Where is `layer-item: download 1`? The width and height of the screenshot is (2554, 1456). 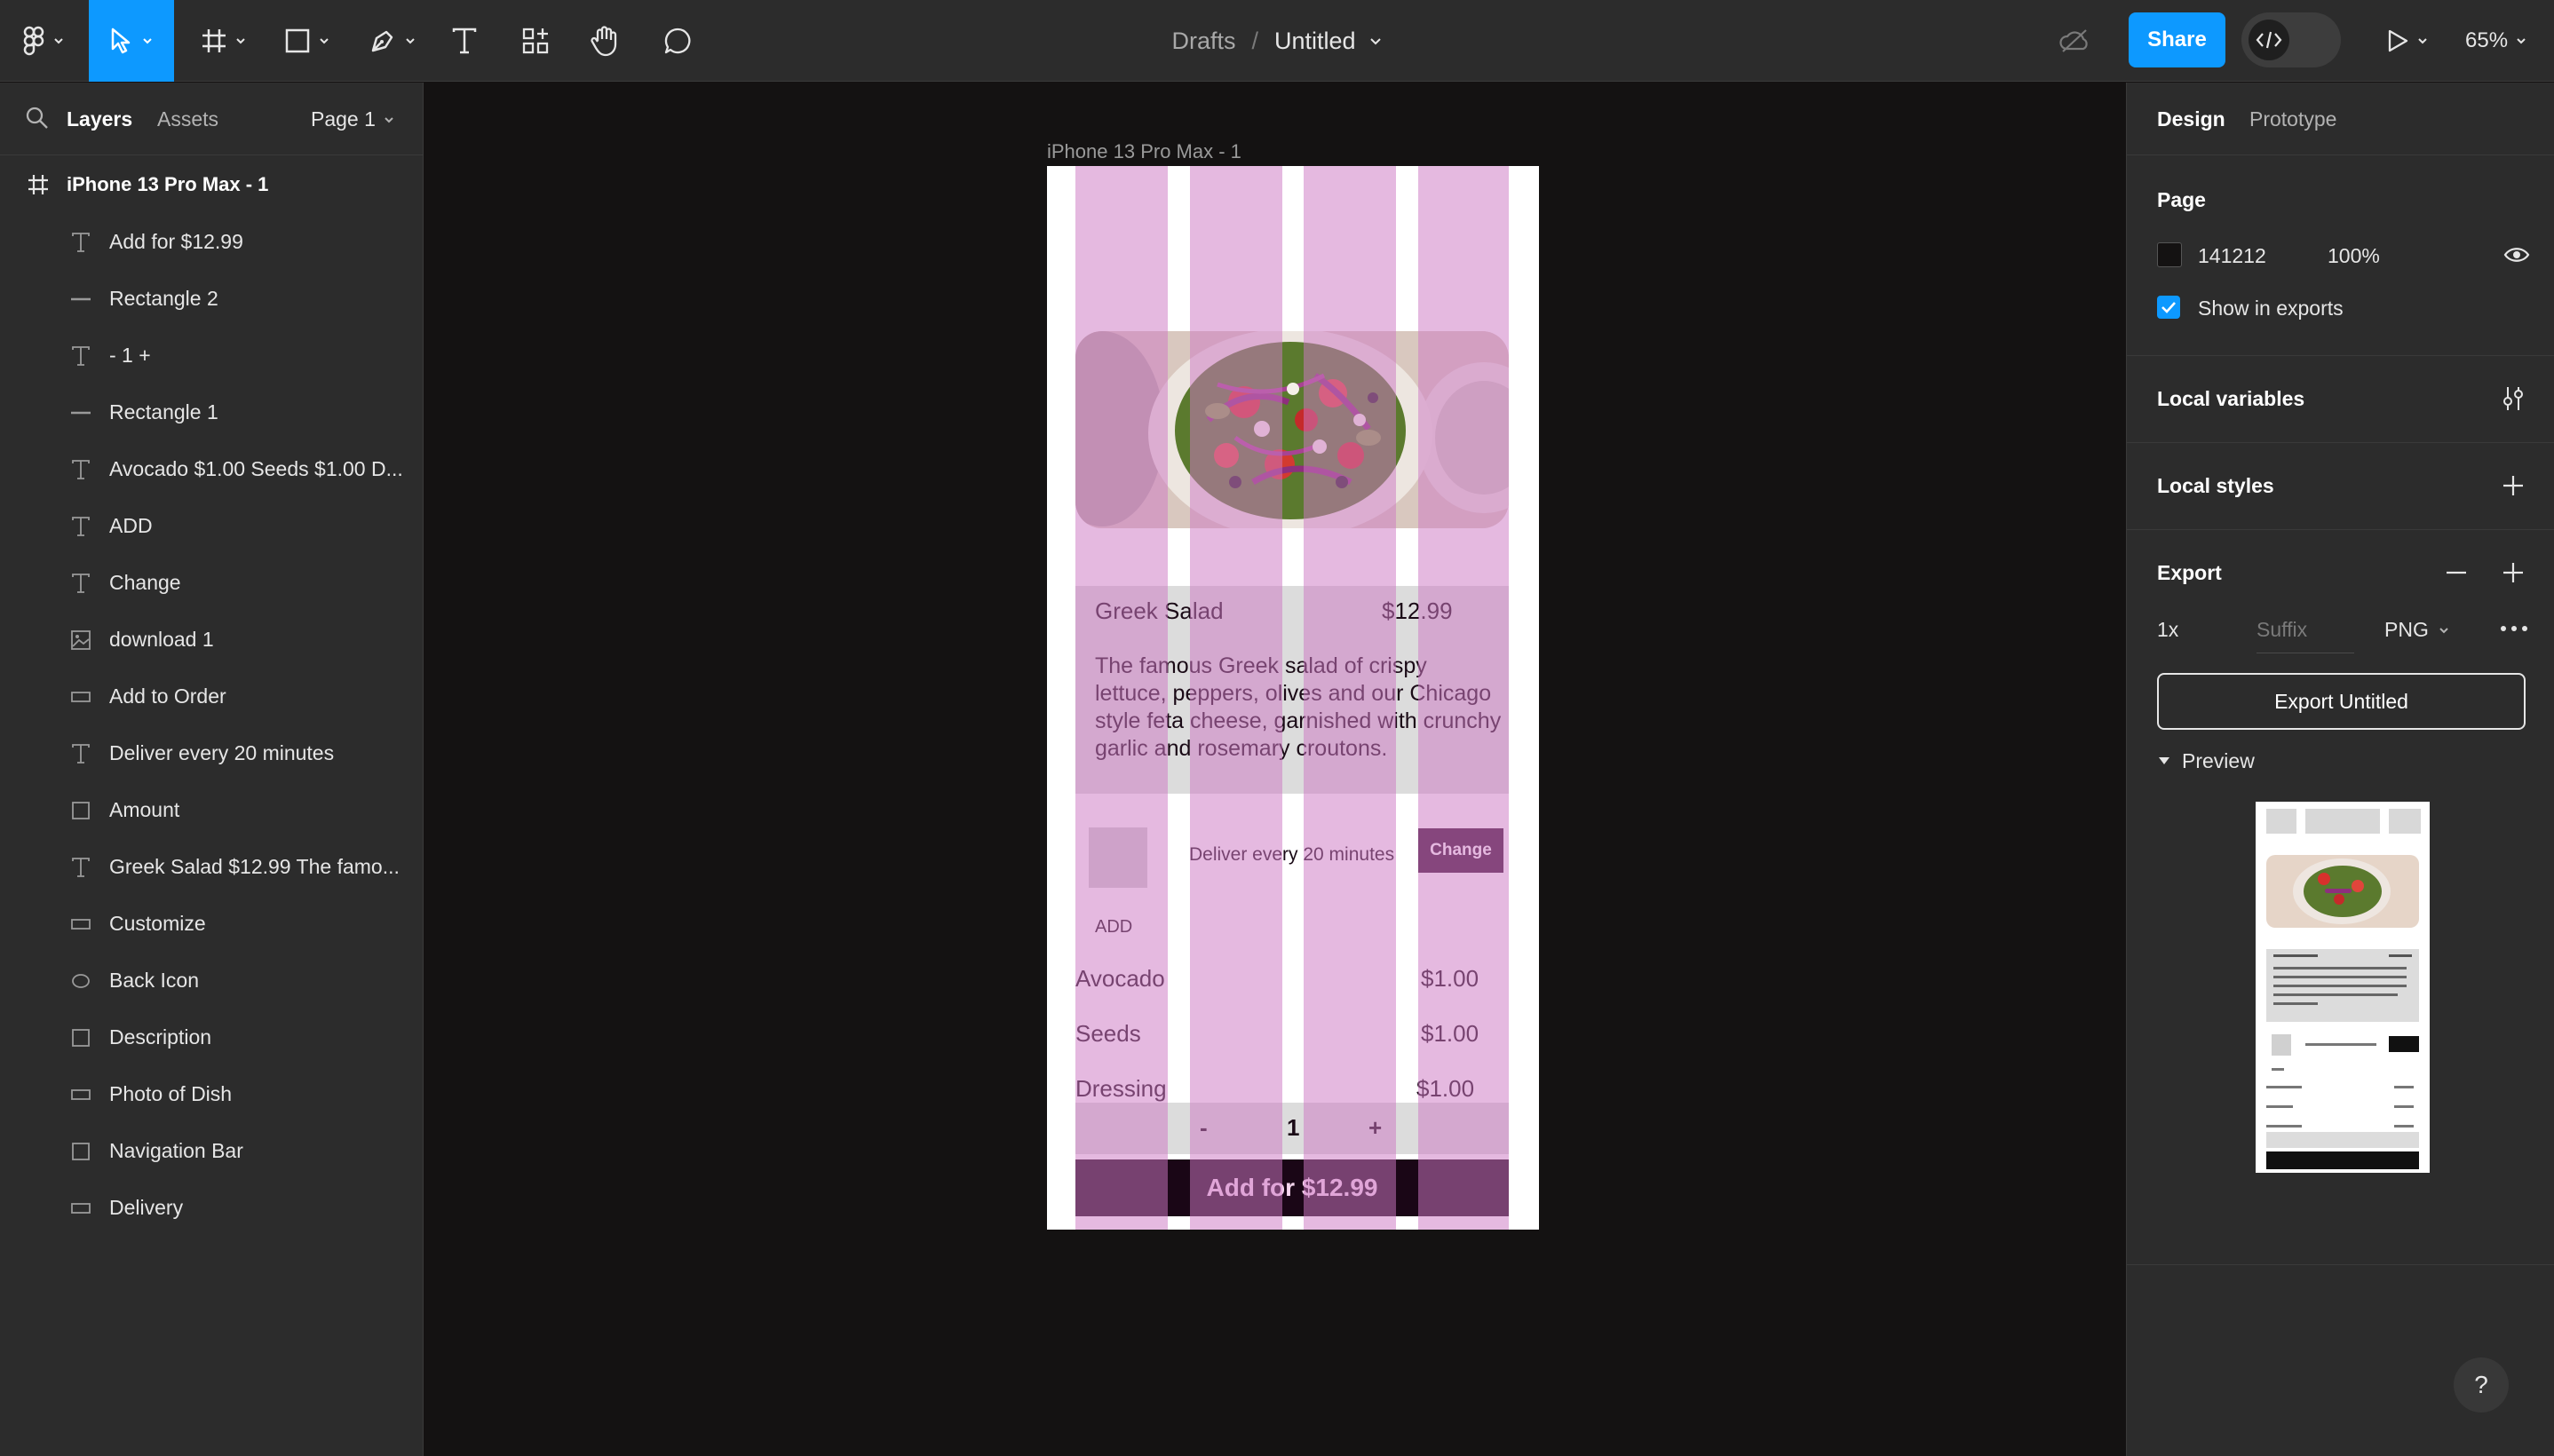
layer-item: download 1 is located at coordinates (212, 639).